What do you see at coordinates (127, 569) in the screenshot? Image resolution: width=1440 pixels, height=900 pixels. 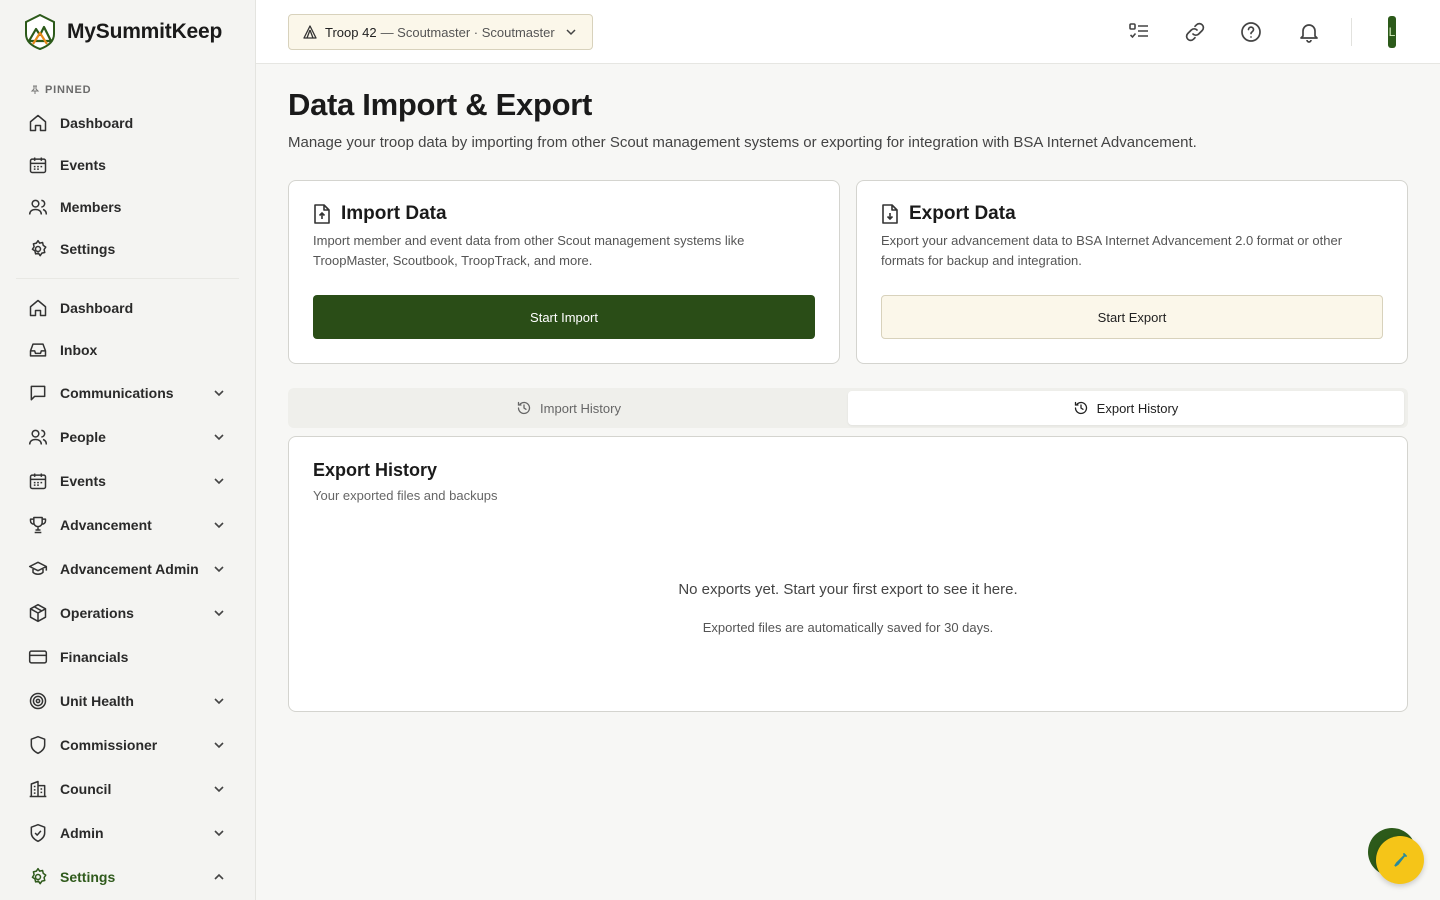 I see `sidebar-item-advancement-admin: Advancement Admin` at bounding box center [127, 569].